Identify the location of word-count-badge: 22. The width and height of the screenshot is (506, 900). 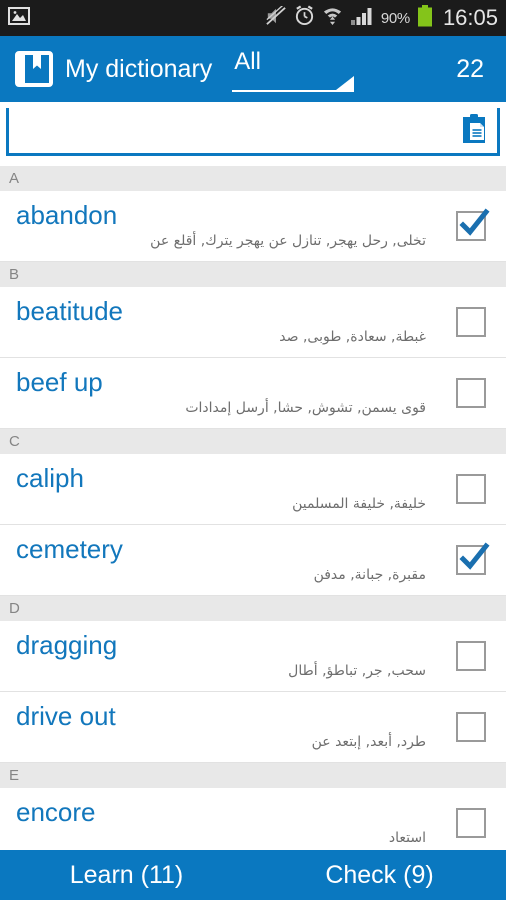
(470, 68).